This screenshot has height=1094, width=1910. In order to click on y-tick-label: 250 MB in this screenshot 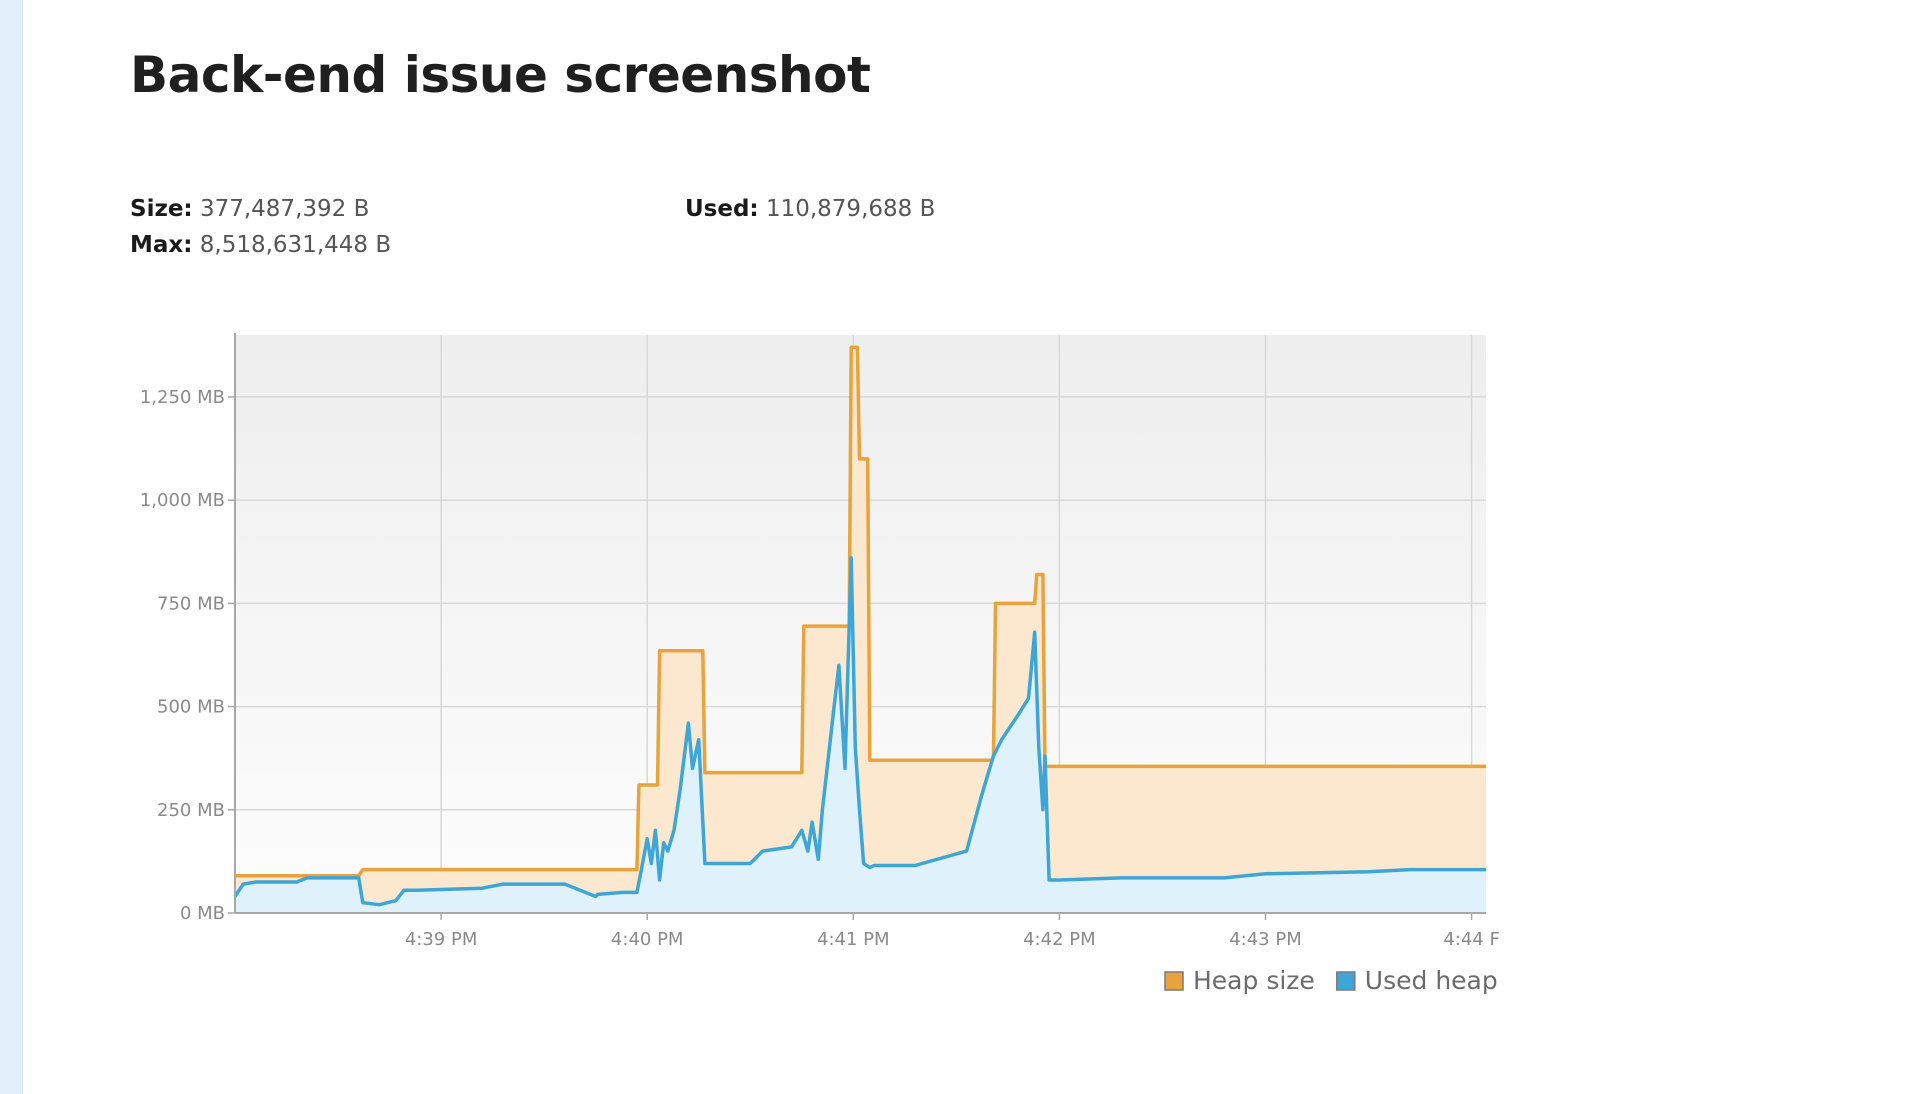, I will do `click(191, 810)`.